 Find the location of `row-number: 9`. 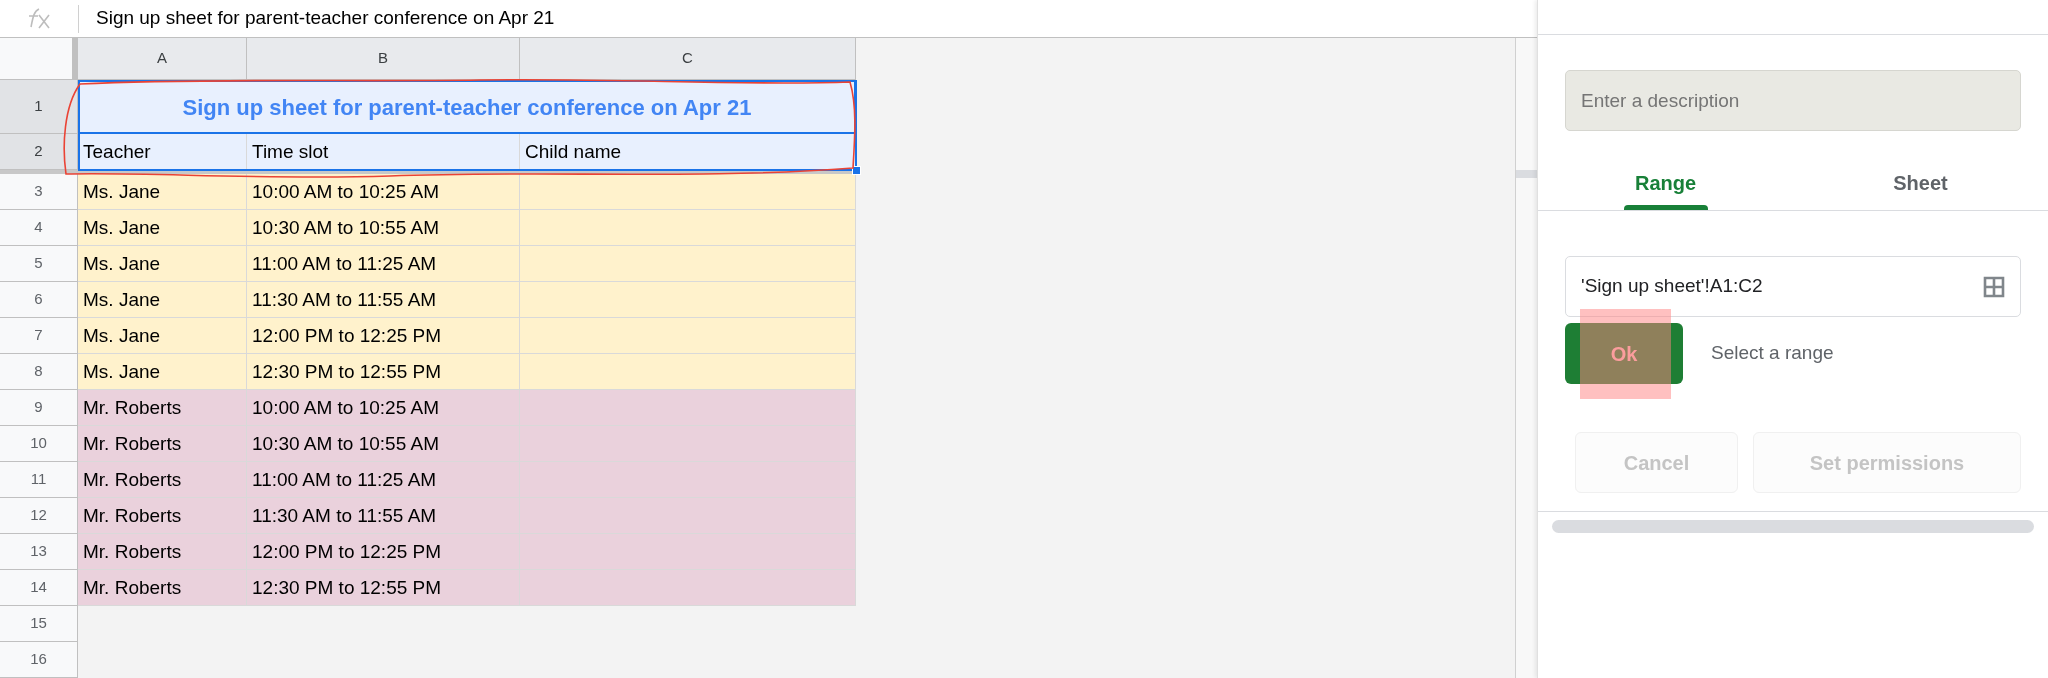

row-number: 9 is located at coordinates (39, 408).